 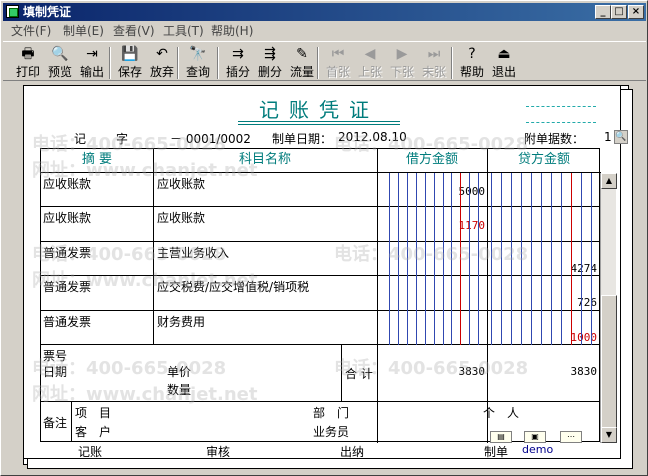 I want to click on table-row: 普通发票 应交税费/应交增值税/销项税 726, so click(x=321, y=293).